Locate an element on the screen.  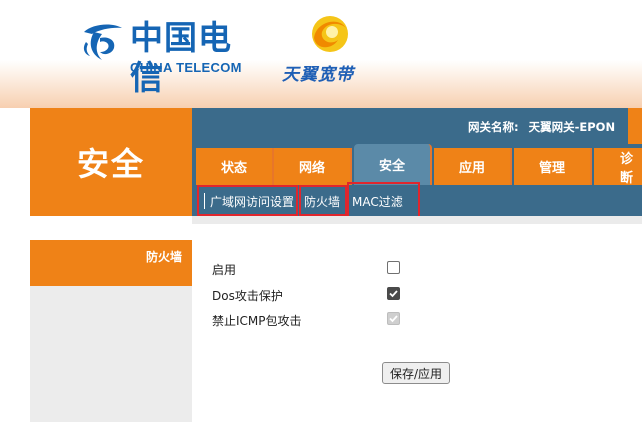
tab-network: 网络 is located at coordinates (313, 166).